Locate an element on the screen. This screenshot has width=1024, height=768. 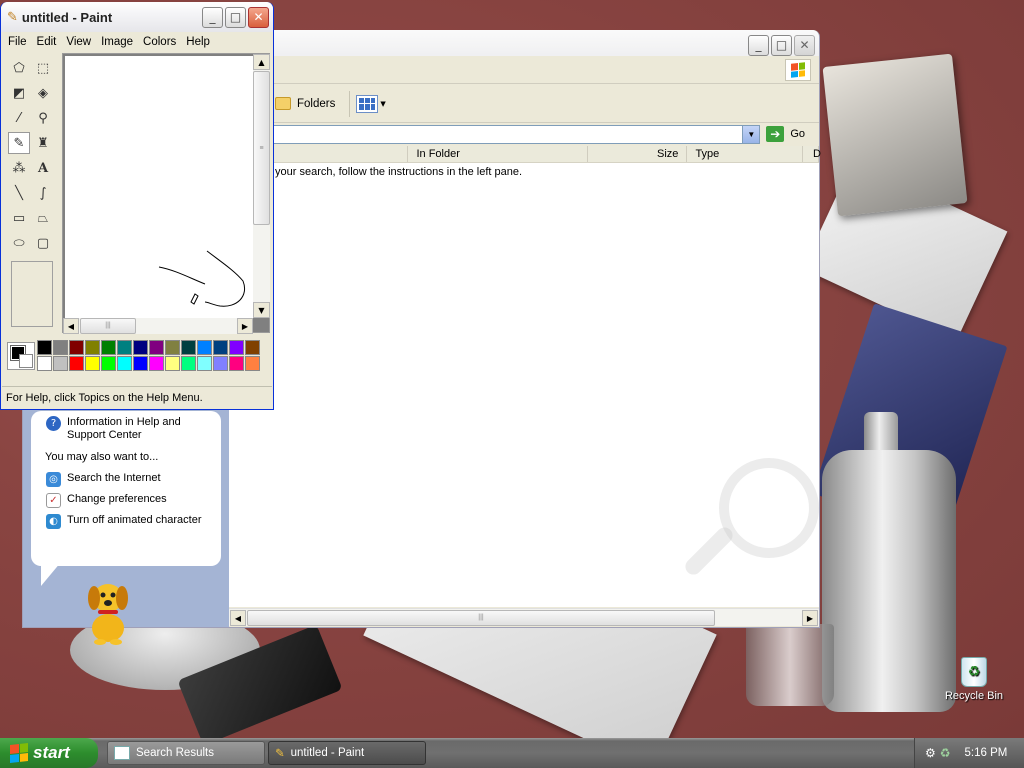
paint-maximize-button: □ is located at coordinates (235, 17).